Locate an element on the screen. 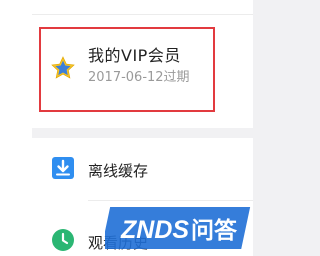 The height and width of the screenshot is (256, 320). vip-expiry-date: 2017-06-12过期 is located at coordinates (139, 77).